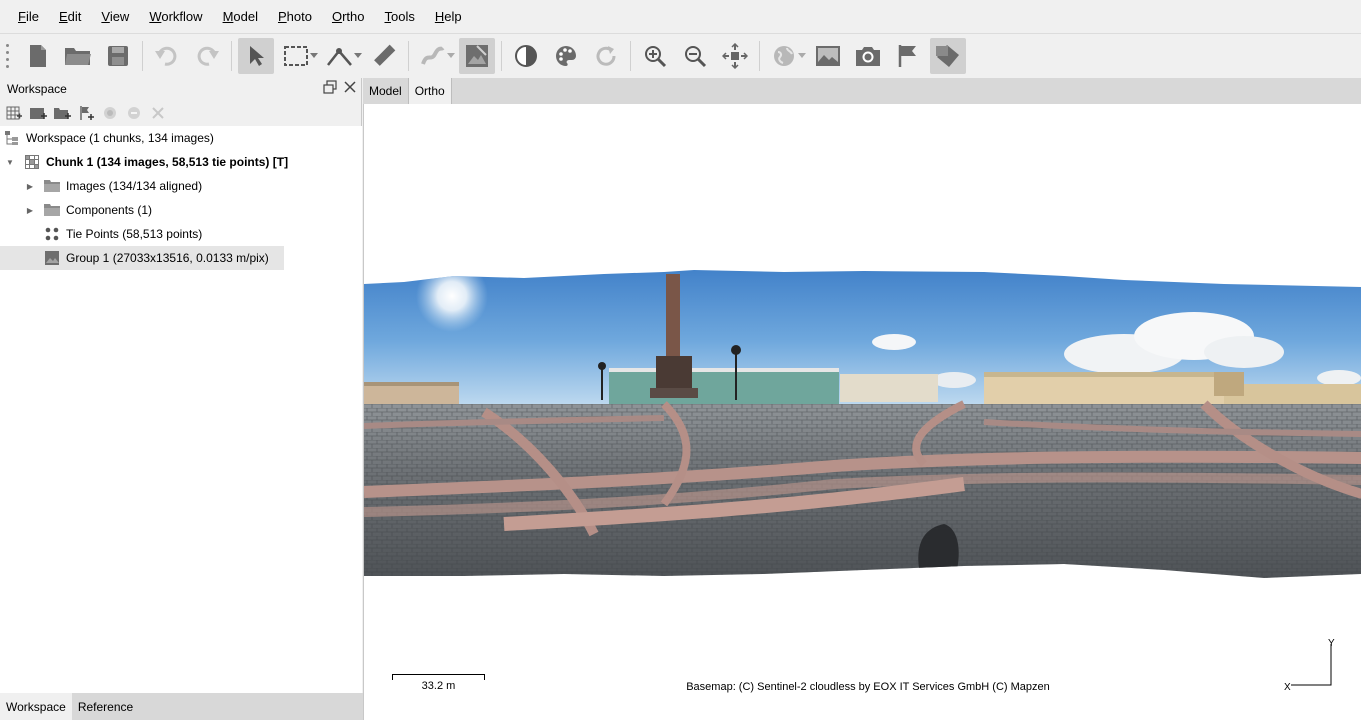 The width and height of the screenshot is (1361, 720). Describe the element at coordinates (63, 16) in the screenshot. I see `menu-edit-mnemonic: E` at that location.